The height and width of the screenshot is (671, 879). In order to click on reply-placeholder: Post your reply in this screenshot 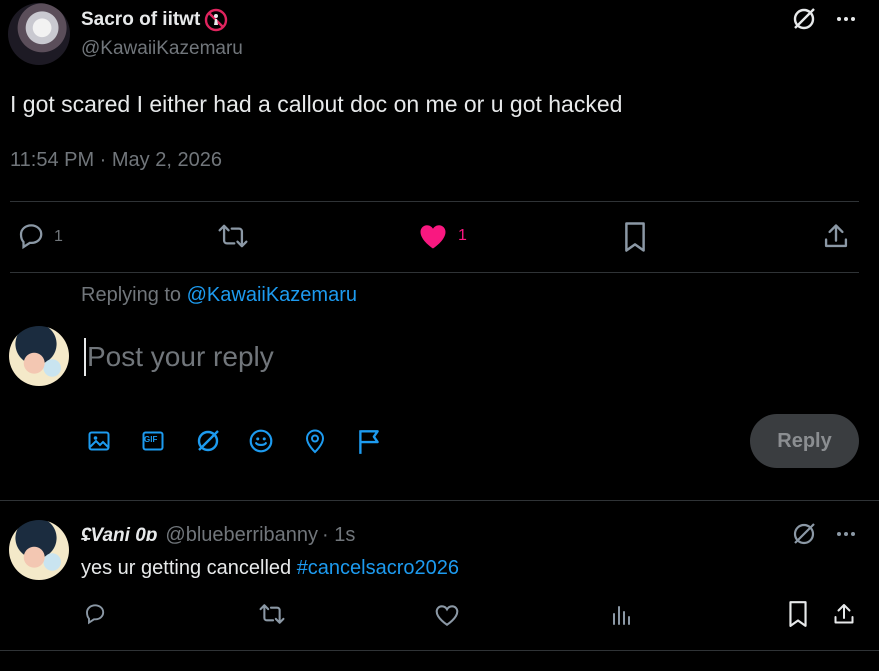, I will do `click(180, 356)`.